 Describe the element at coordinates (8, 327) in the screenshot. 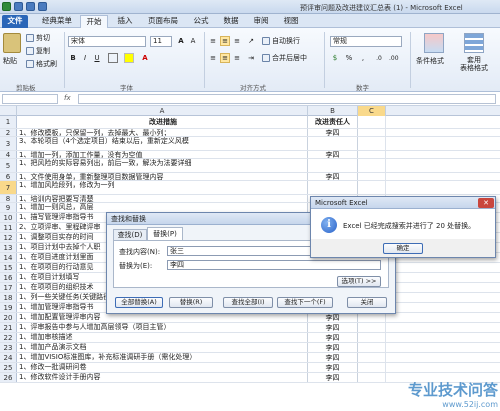

I see `row-number: 21` at that location.